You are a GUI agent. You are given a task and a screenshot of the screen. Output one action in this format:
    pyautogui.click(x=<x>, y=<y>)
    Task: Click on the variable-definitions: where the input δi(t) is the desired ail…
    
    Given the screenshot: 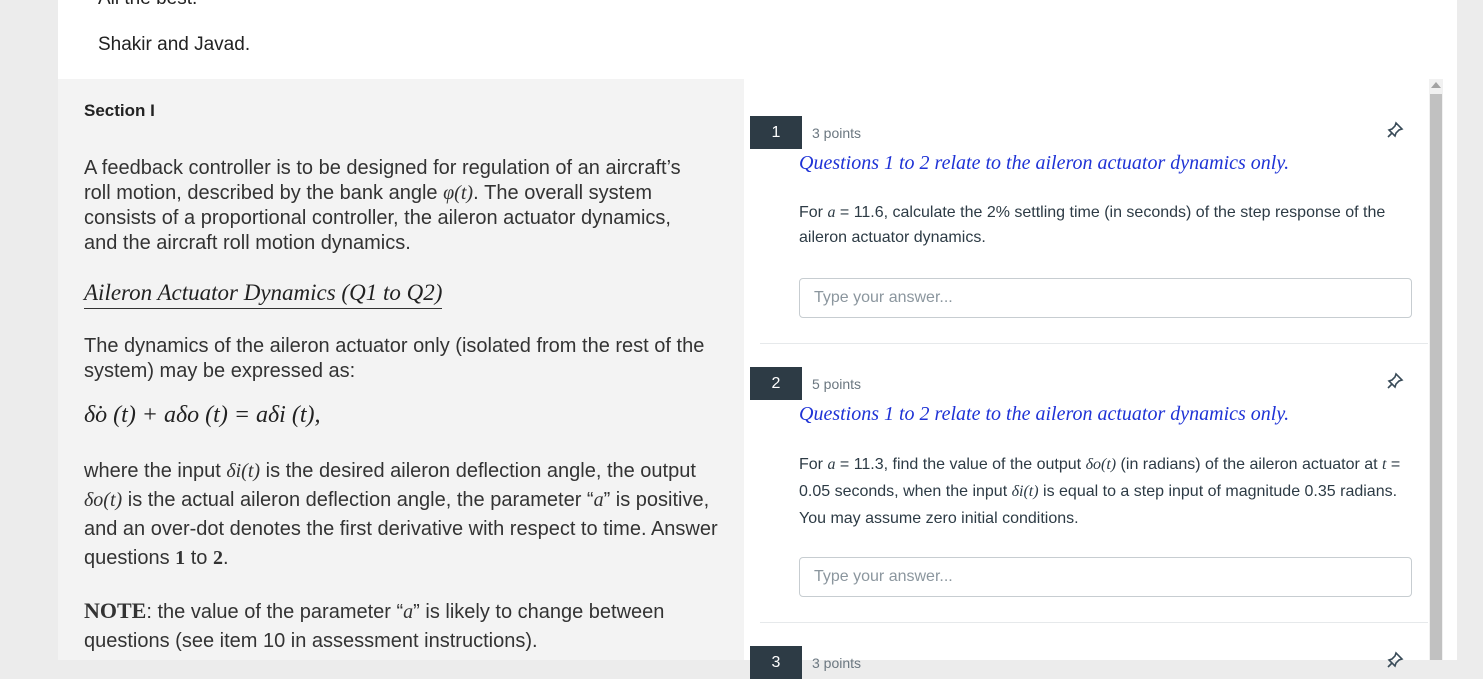 What is the action you would take?
    pyautogui.click(x=401, y=514)
    